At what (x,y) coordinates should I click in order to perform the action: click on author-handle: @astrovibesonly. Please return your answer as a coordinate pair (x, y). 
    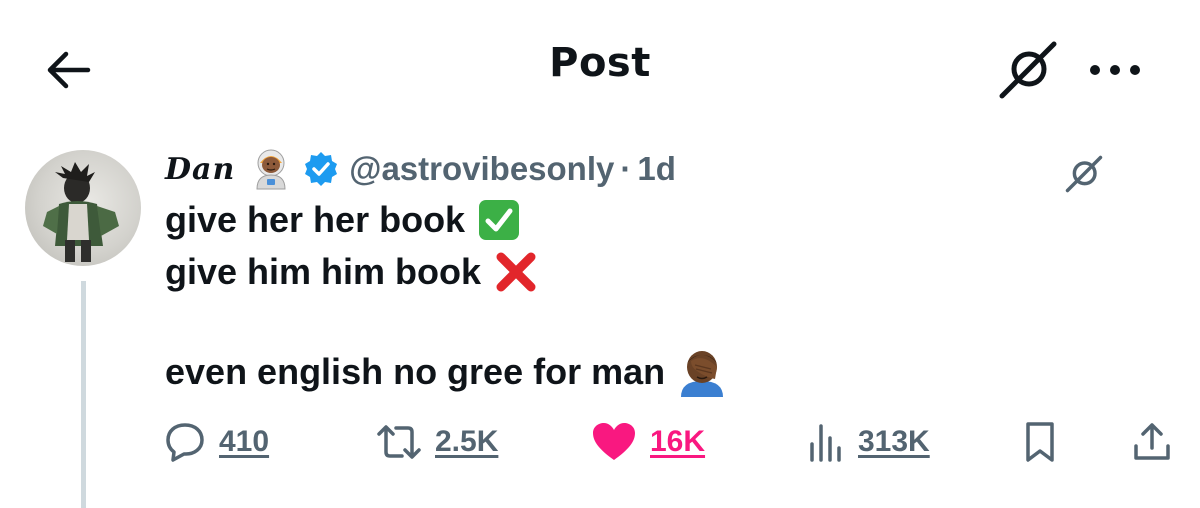
    Looking at the image, I should click on (481, 169).